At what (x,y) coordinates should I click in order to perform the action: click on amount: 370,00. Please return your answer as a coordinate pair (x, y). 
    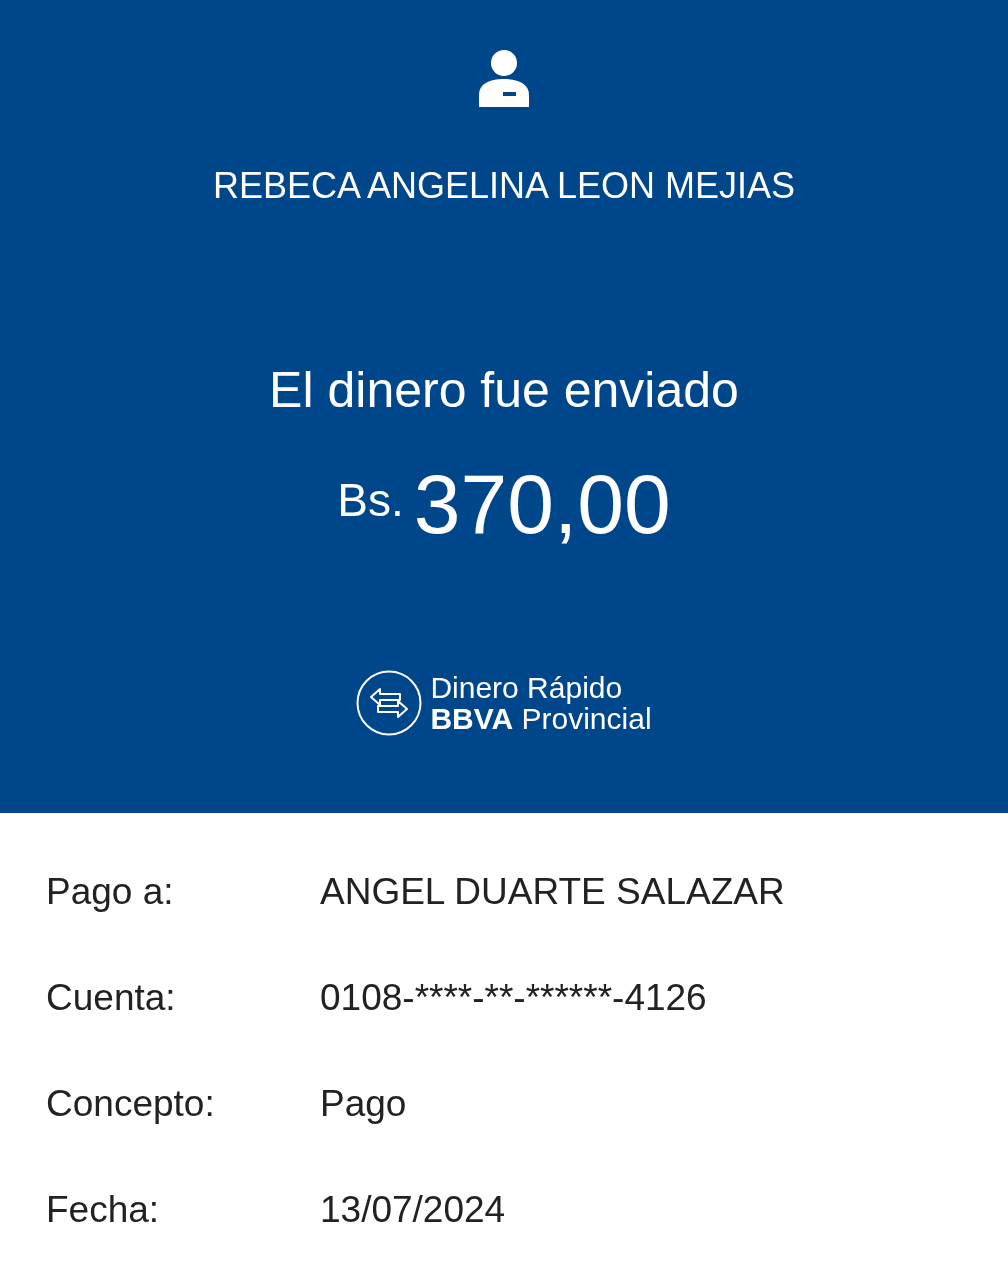
    Looking at the image, I should click on (542, 504).